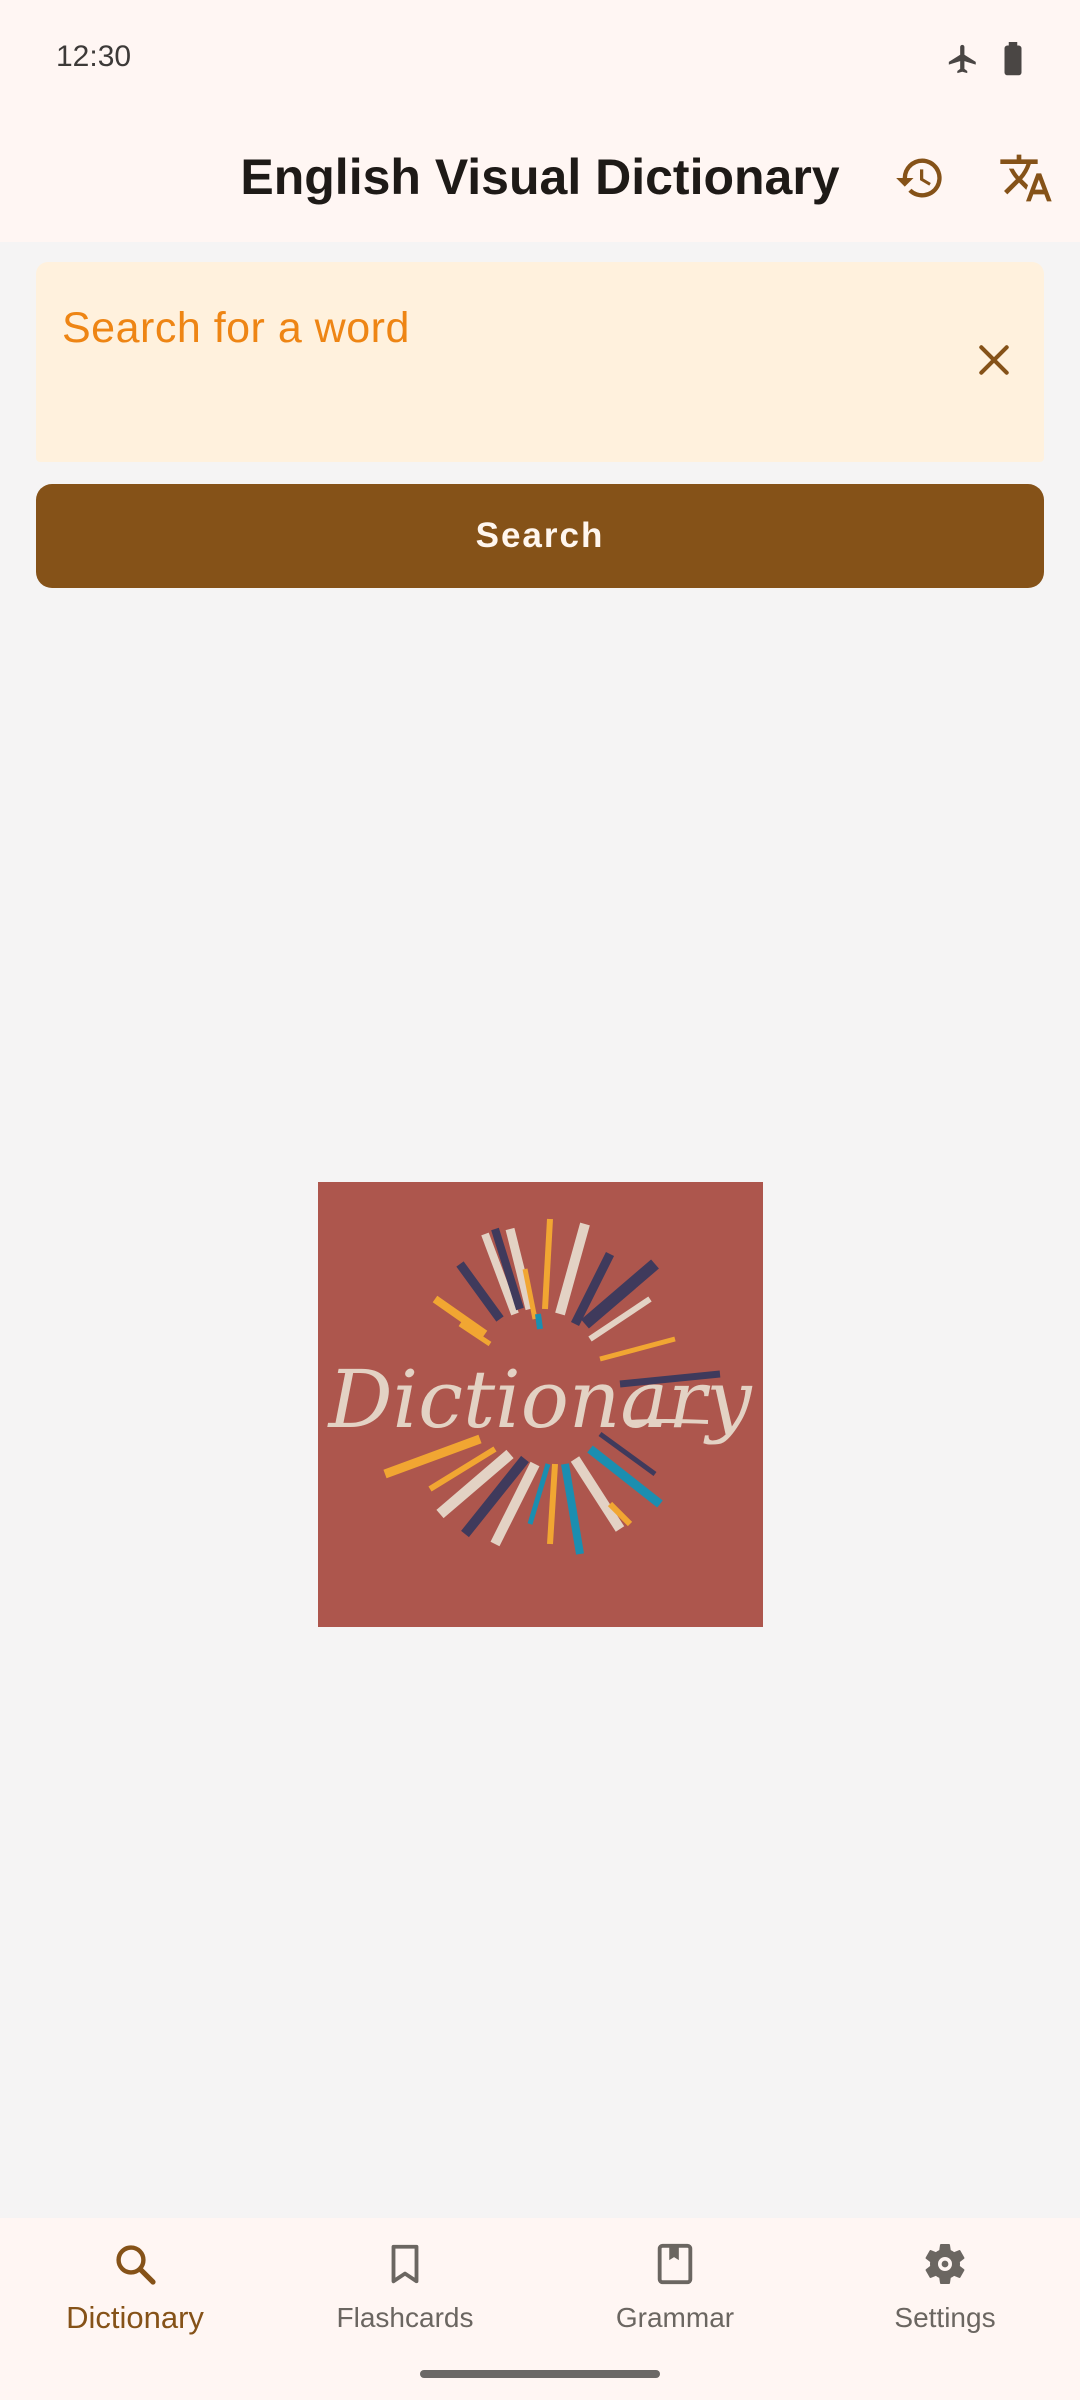  I want to click on history-button, so click(920, 180).